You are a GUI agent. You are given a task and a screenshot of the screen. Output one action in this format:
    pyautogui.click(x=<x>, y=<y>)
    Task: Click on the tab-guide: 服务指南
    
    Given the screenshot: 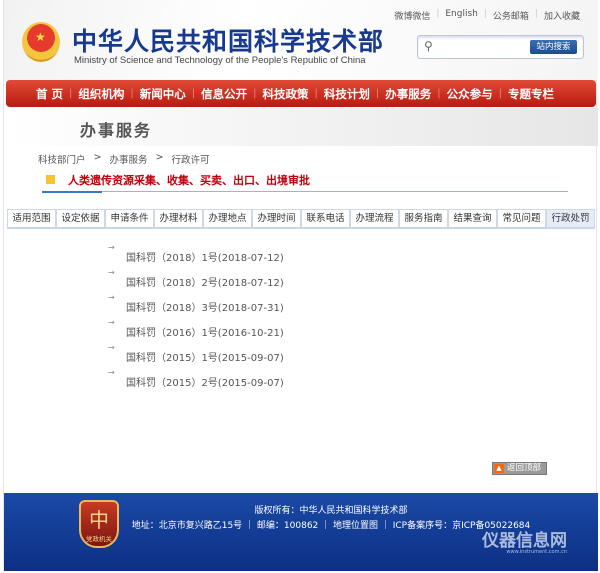 What is the action you would take?
    pyautogui.click(x=423, y=218)
    